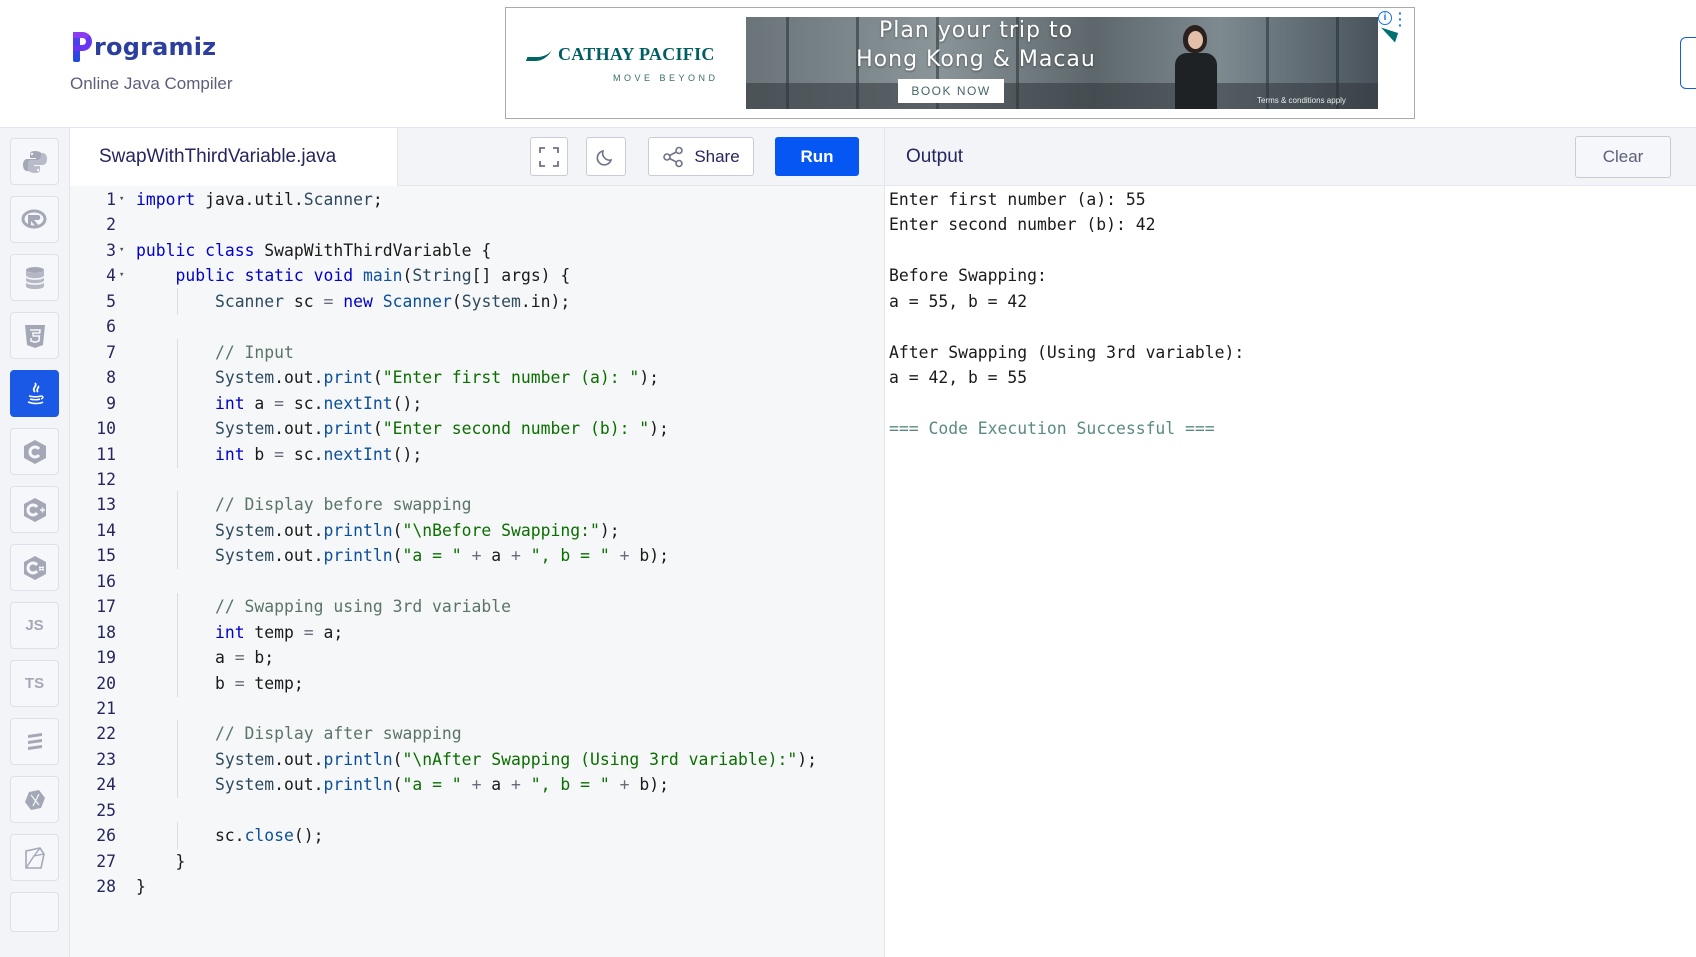  Describe the element at coordinates (477, 199) in the screenshot. I see `code-line: 1 ▾ import java.util.Scanner;` at that location.